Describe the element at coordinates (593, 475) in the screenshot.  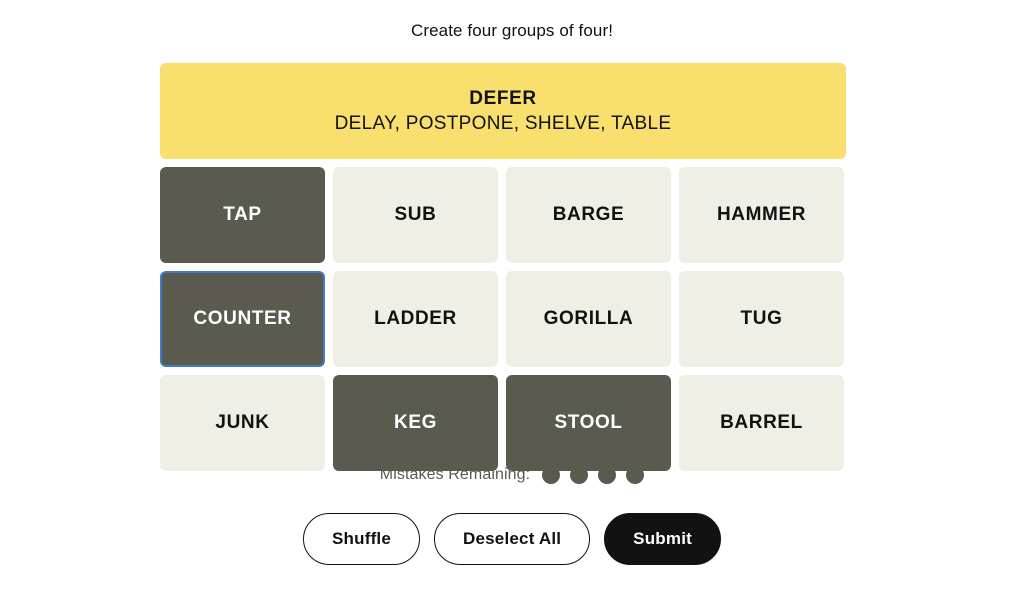
I see `mistake-dots` at that location.